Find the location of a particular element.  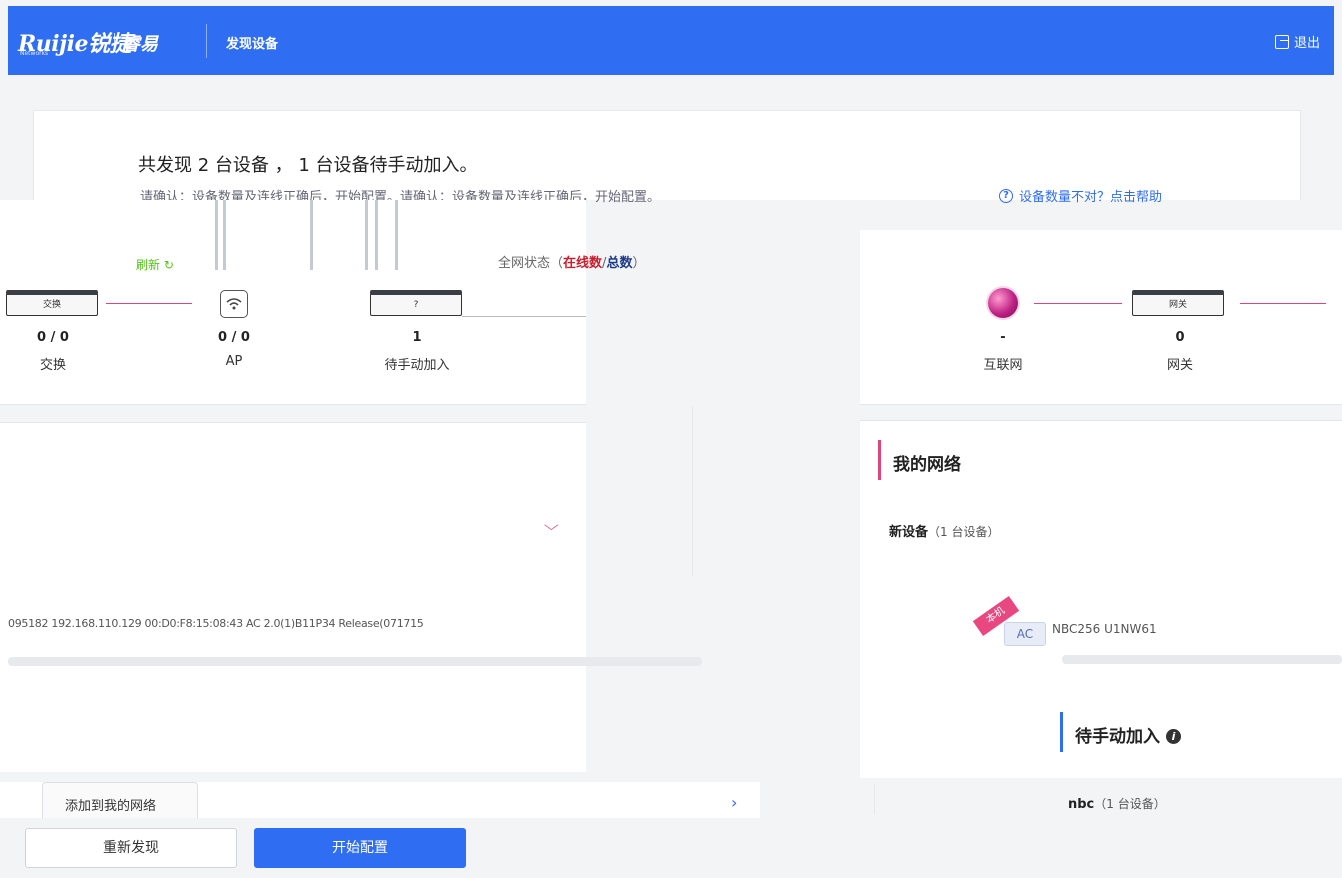

switch-device-icon: 交换 is located at coordinates (52, 303).